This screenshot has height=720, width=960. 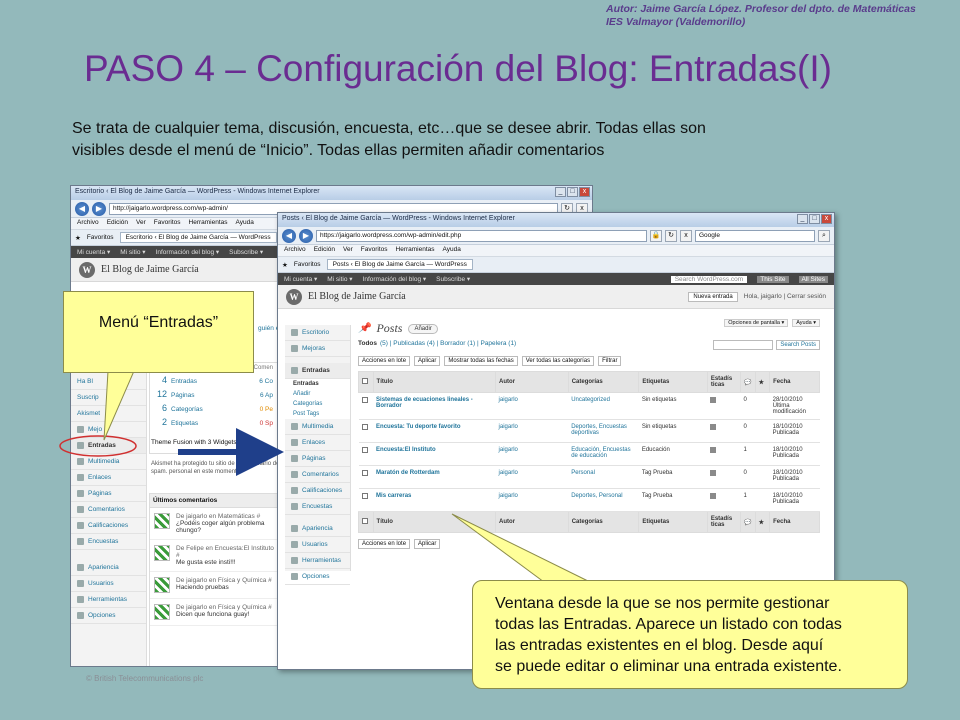 I want to click on this-site-button: This Site, so click(x=773, y=279).